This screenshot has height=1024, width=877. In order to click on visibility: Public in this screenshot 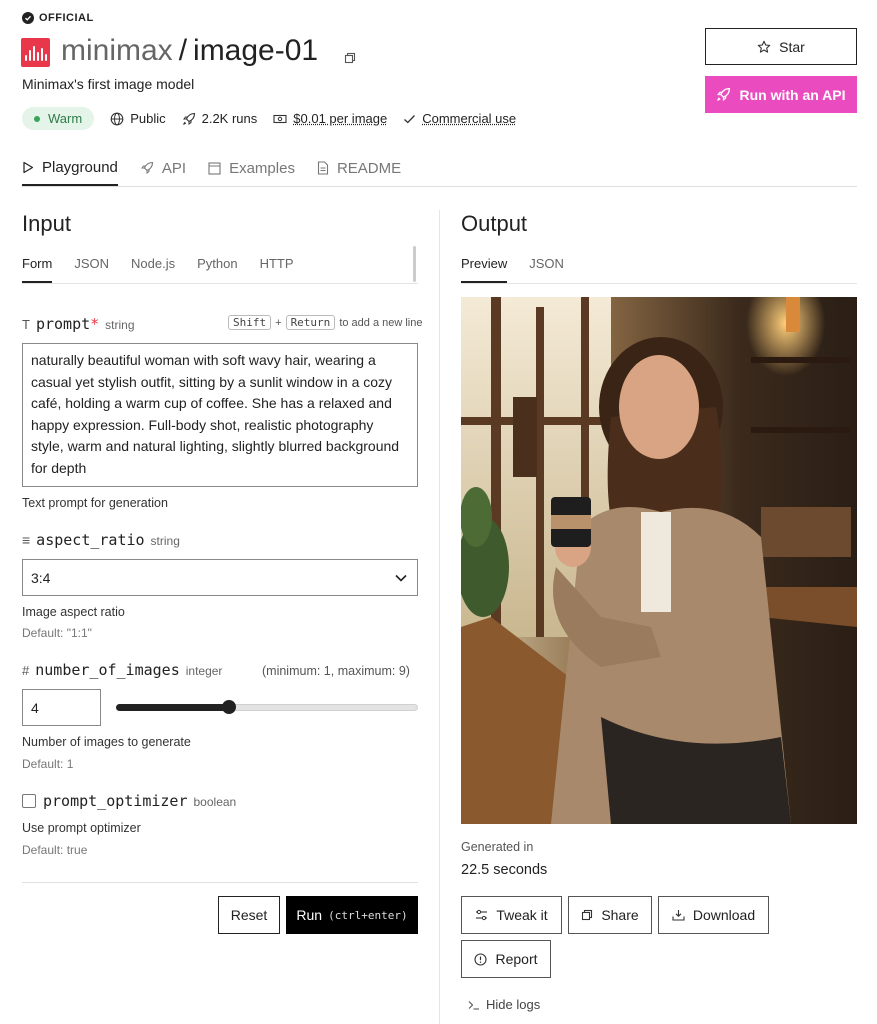, I will do `click(138, 118)`.